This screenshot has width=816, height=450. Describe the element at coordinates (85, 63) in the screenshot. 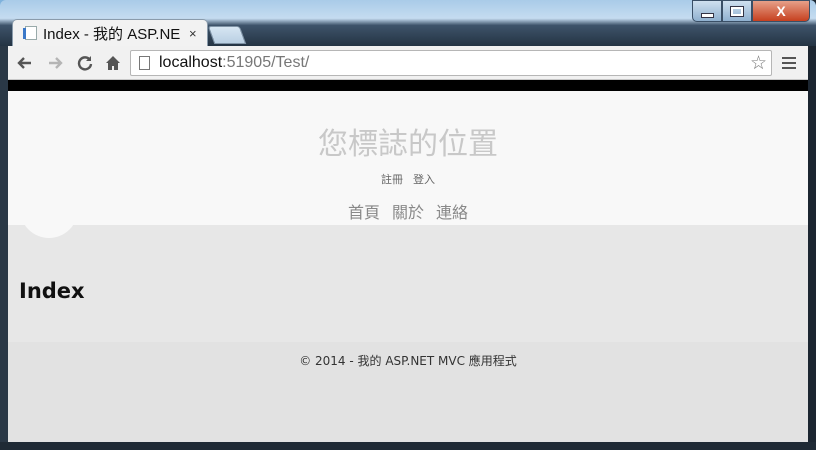

I see `reload-icon` at that location.